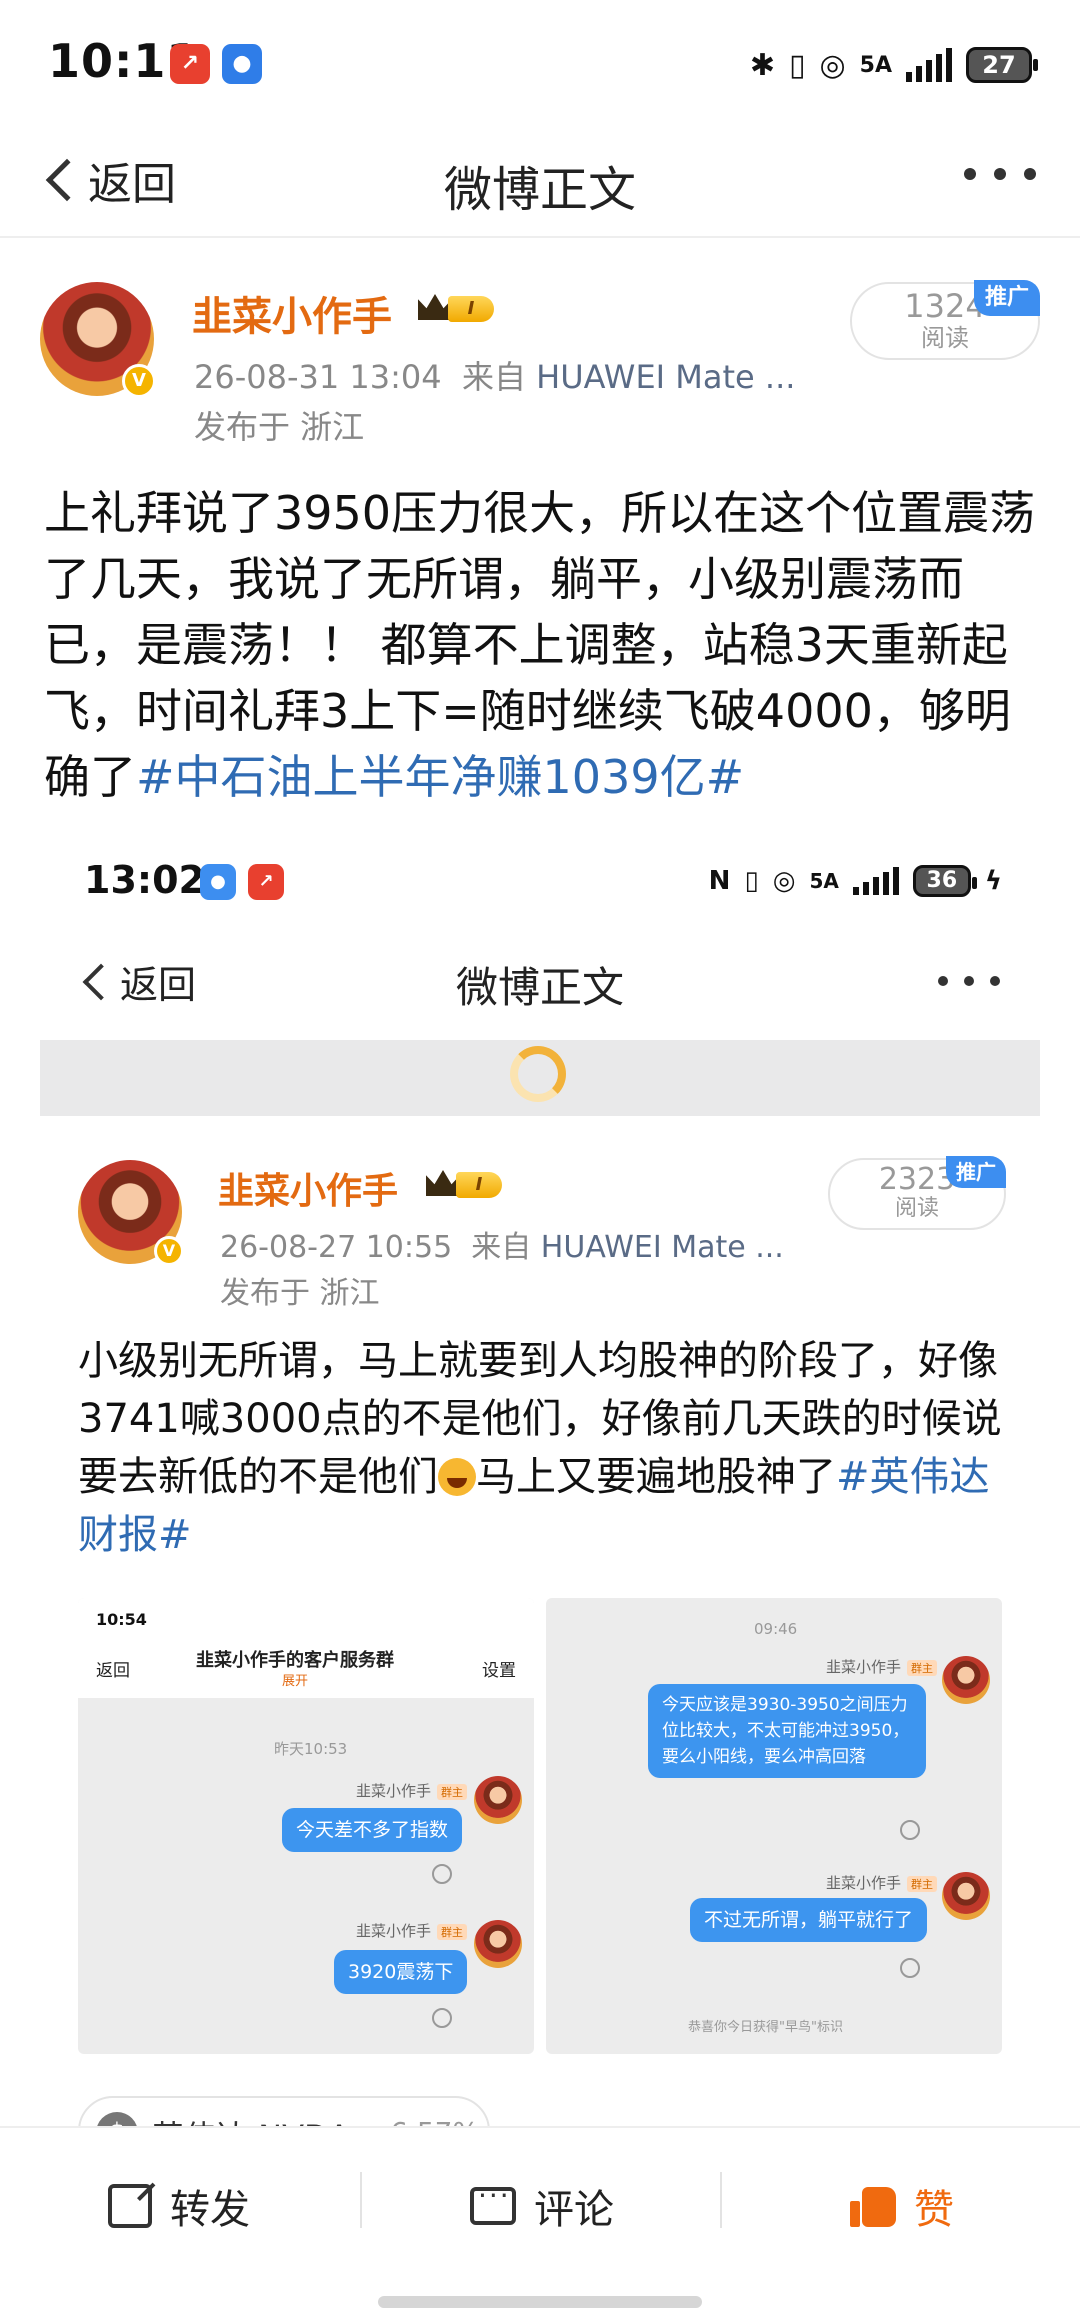  I want to click on shot-left-group-title: 韭菜小作手的客户服务群, so click(295, 1660).